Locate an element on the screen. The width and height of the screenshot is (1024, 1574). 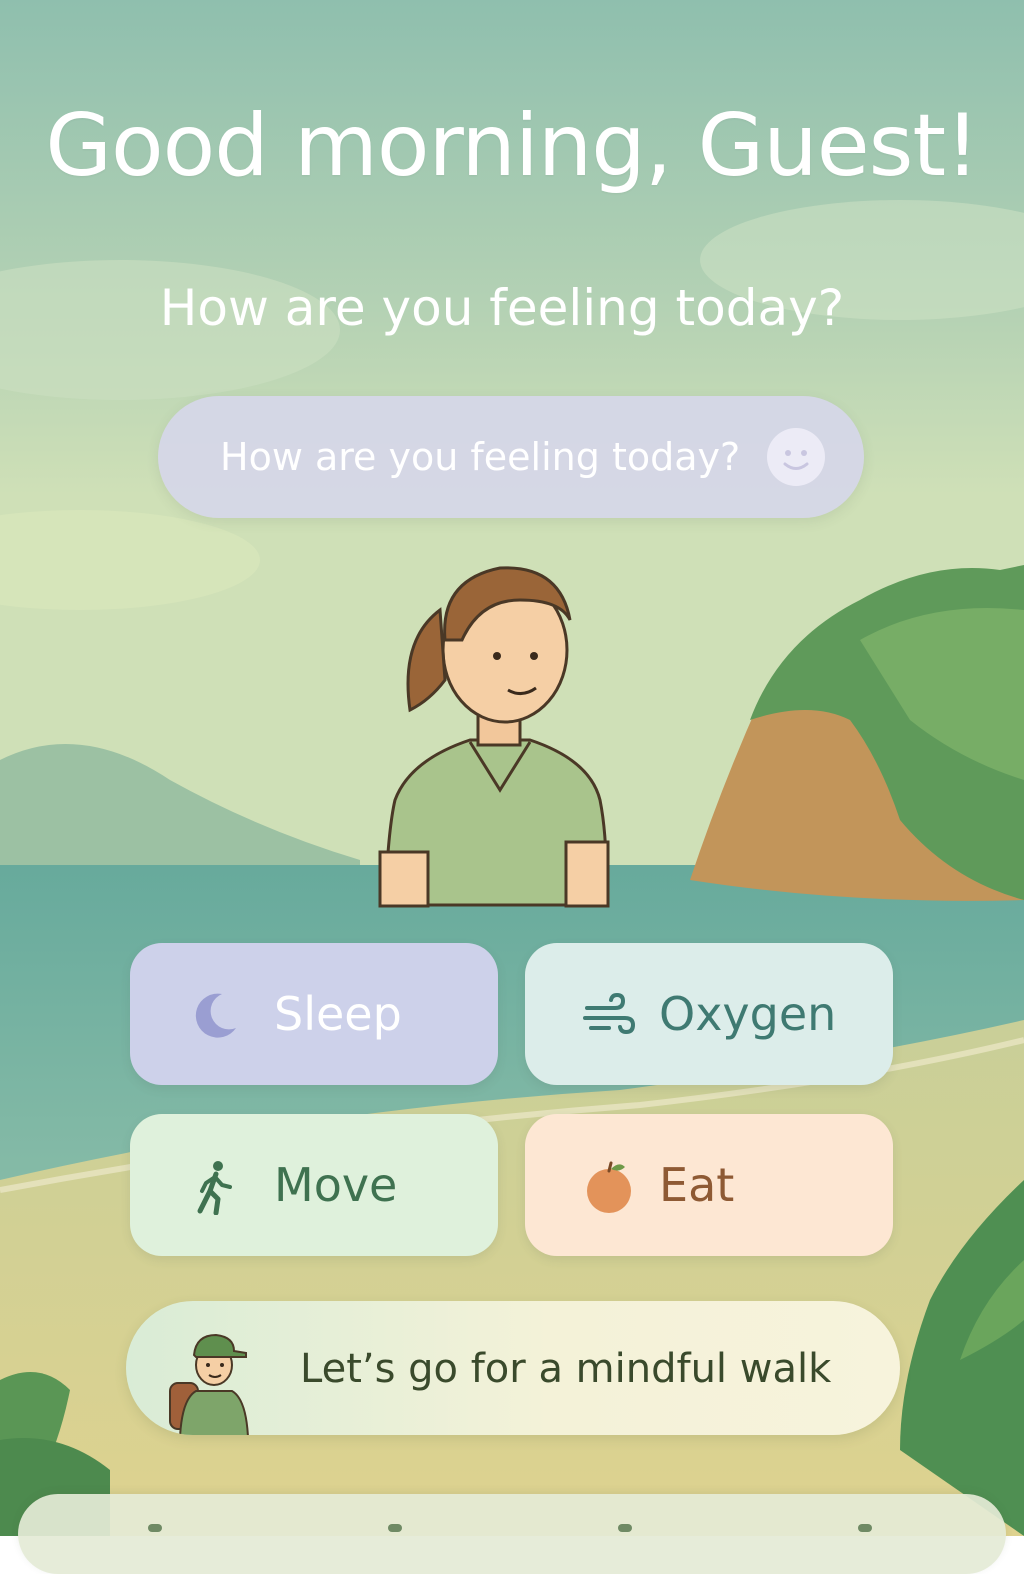
mood-question: How are you feeling today? is located at coordinates (502, 308).